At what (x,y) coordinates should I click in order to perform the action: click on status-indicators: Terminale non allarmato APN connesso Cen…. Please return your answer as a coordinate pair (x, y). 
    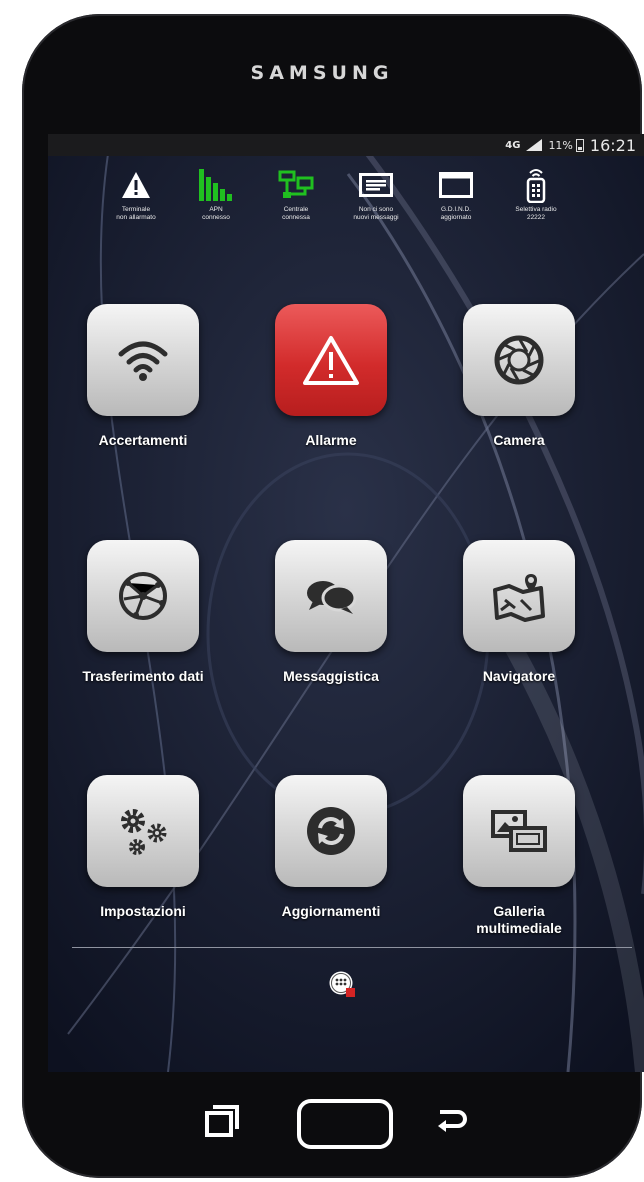
    Looking at the image, I should click on (346, 204).